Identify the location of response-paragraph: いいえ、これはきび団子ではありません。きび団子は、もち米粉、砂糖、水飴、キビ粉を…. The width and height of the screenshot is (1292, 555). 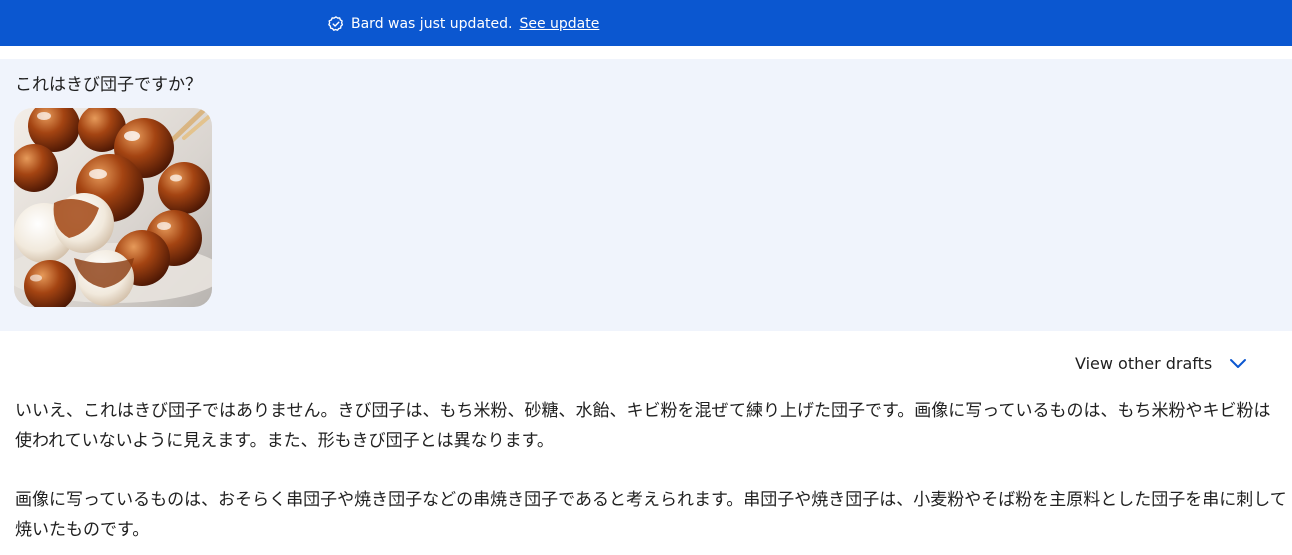
(643, 426).